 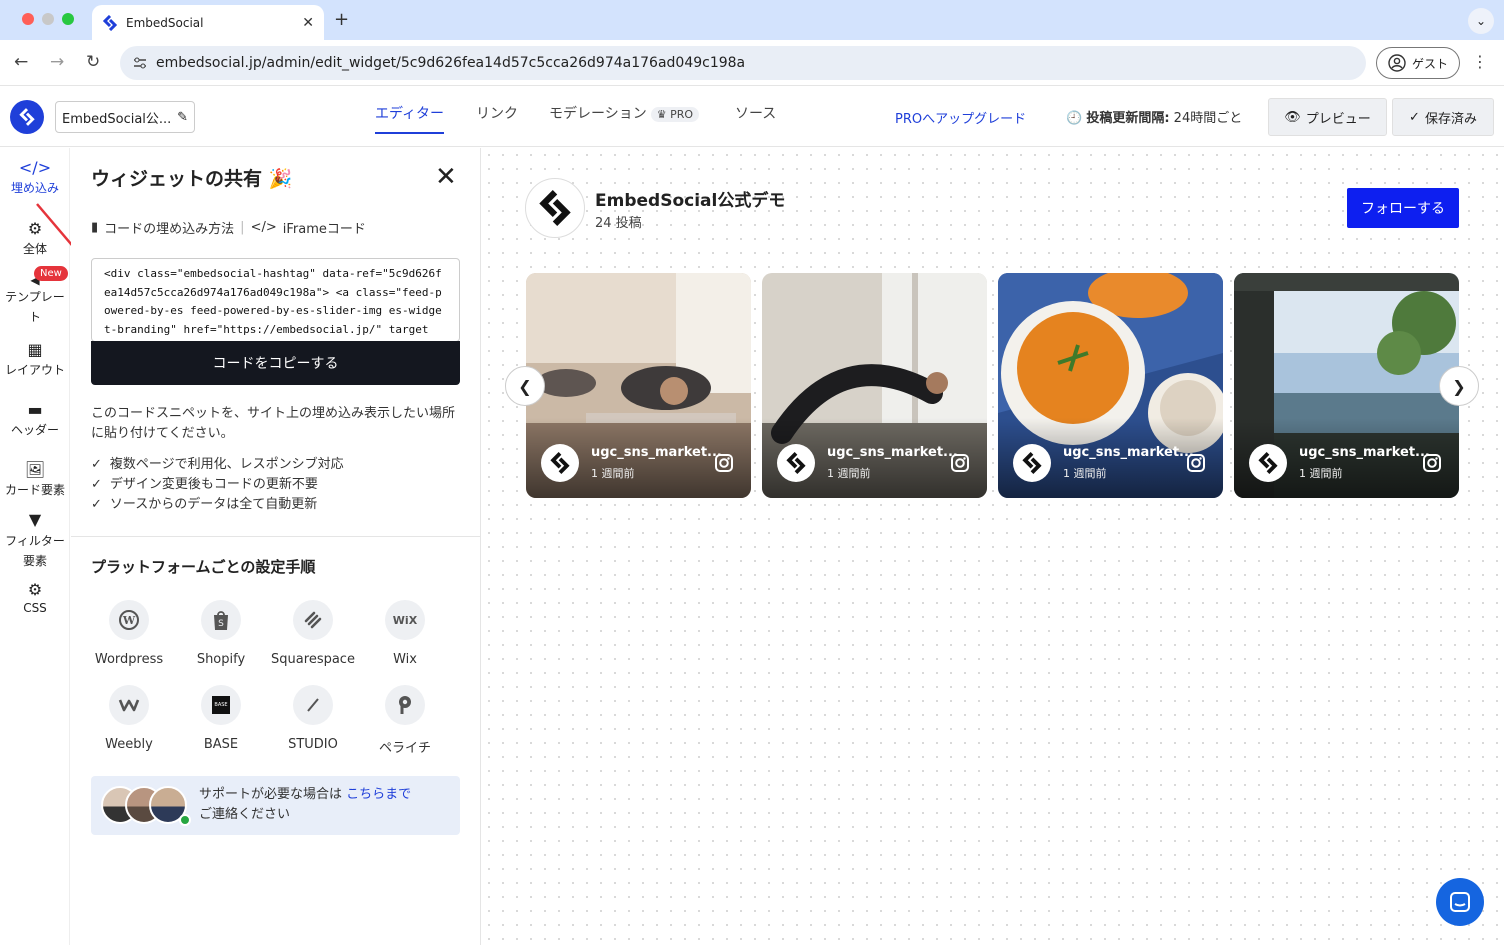 I want to click on logo-icon, so click(x=27, y=117).